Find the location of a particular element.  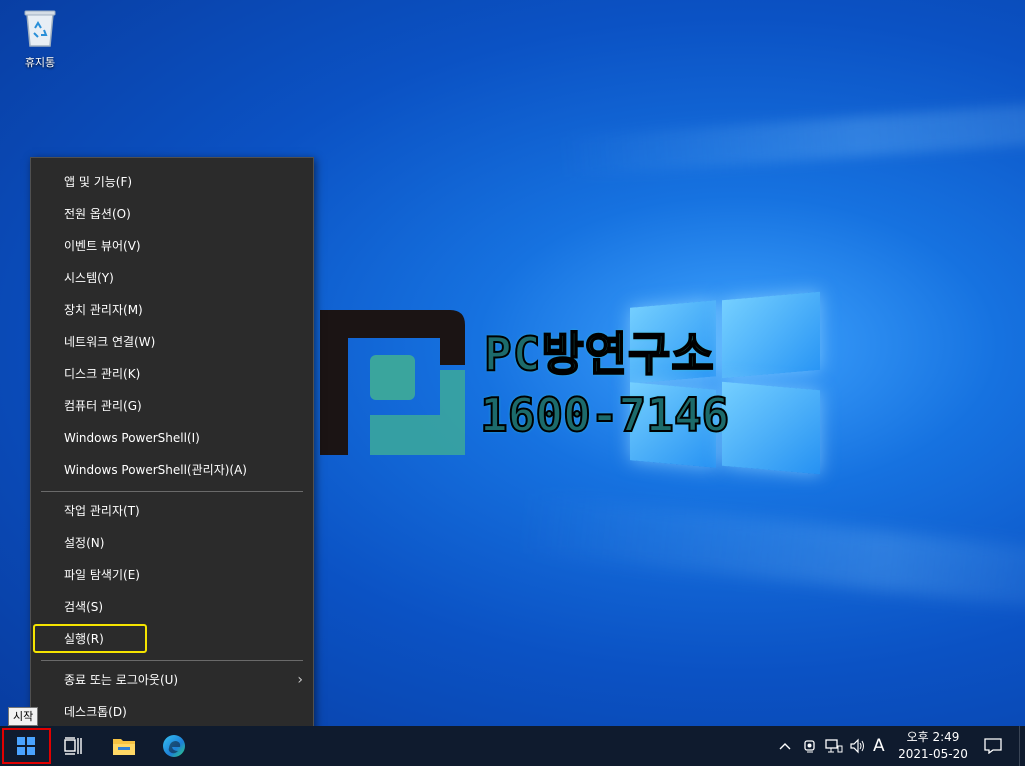

tray-chevron-button is located at coordinates (785, 746).